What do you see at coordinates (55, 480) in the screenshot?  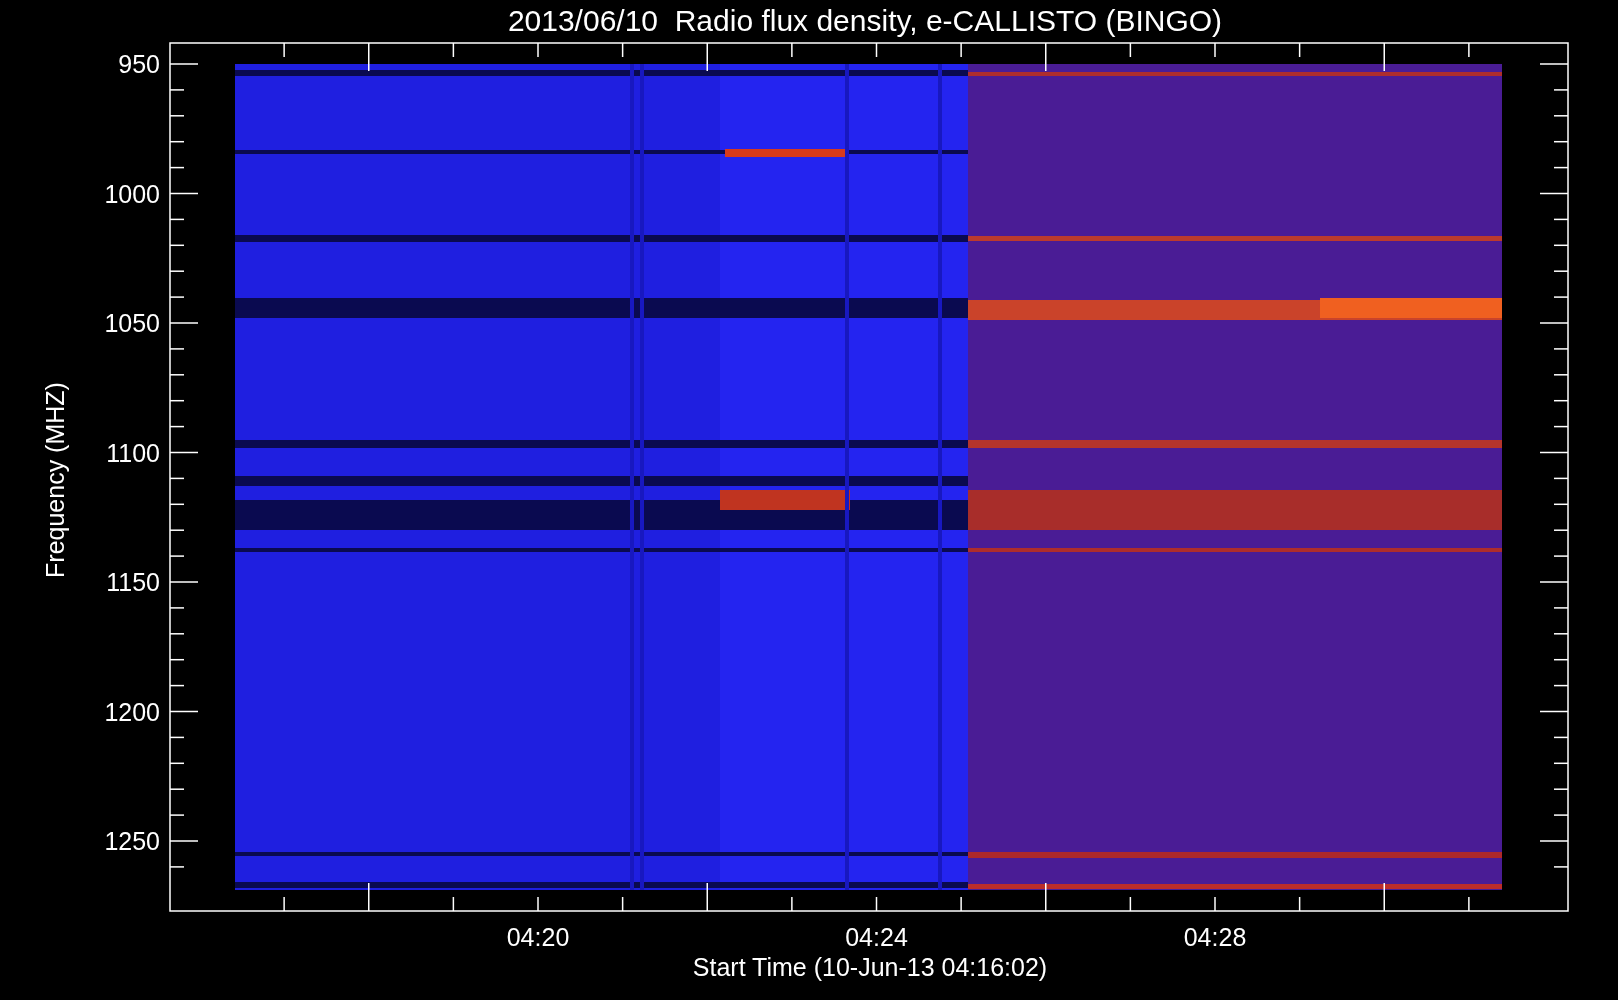 I see `y-axis-label: Frequency (MHZ)` at bounding box center [55, 480].